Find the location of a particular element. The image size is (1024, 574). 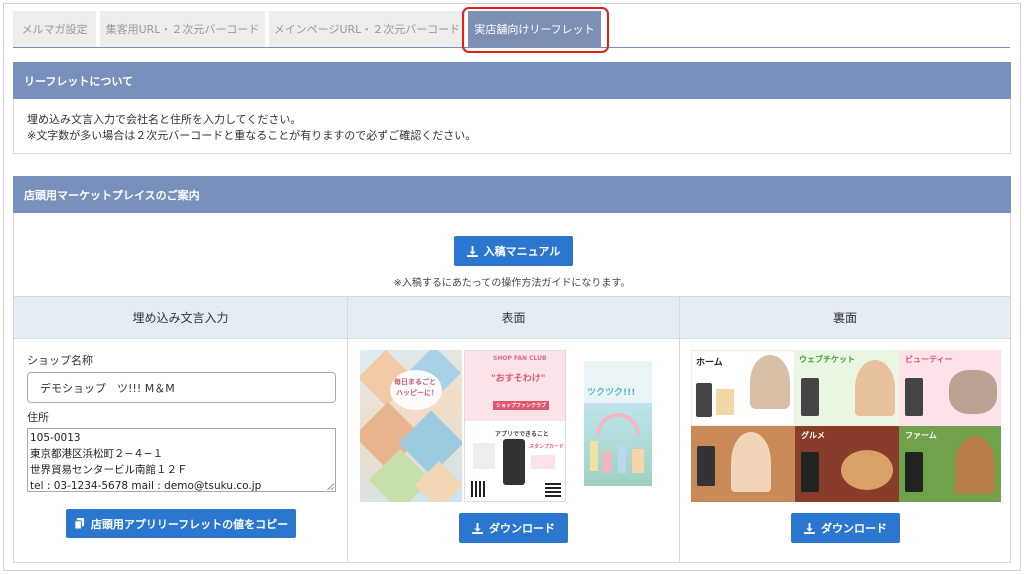

food-photo is located at coordinates (867, 470).